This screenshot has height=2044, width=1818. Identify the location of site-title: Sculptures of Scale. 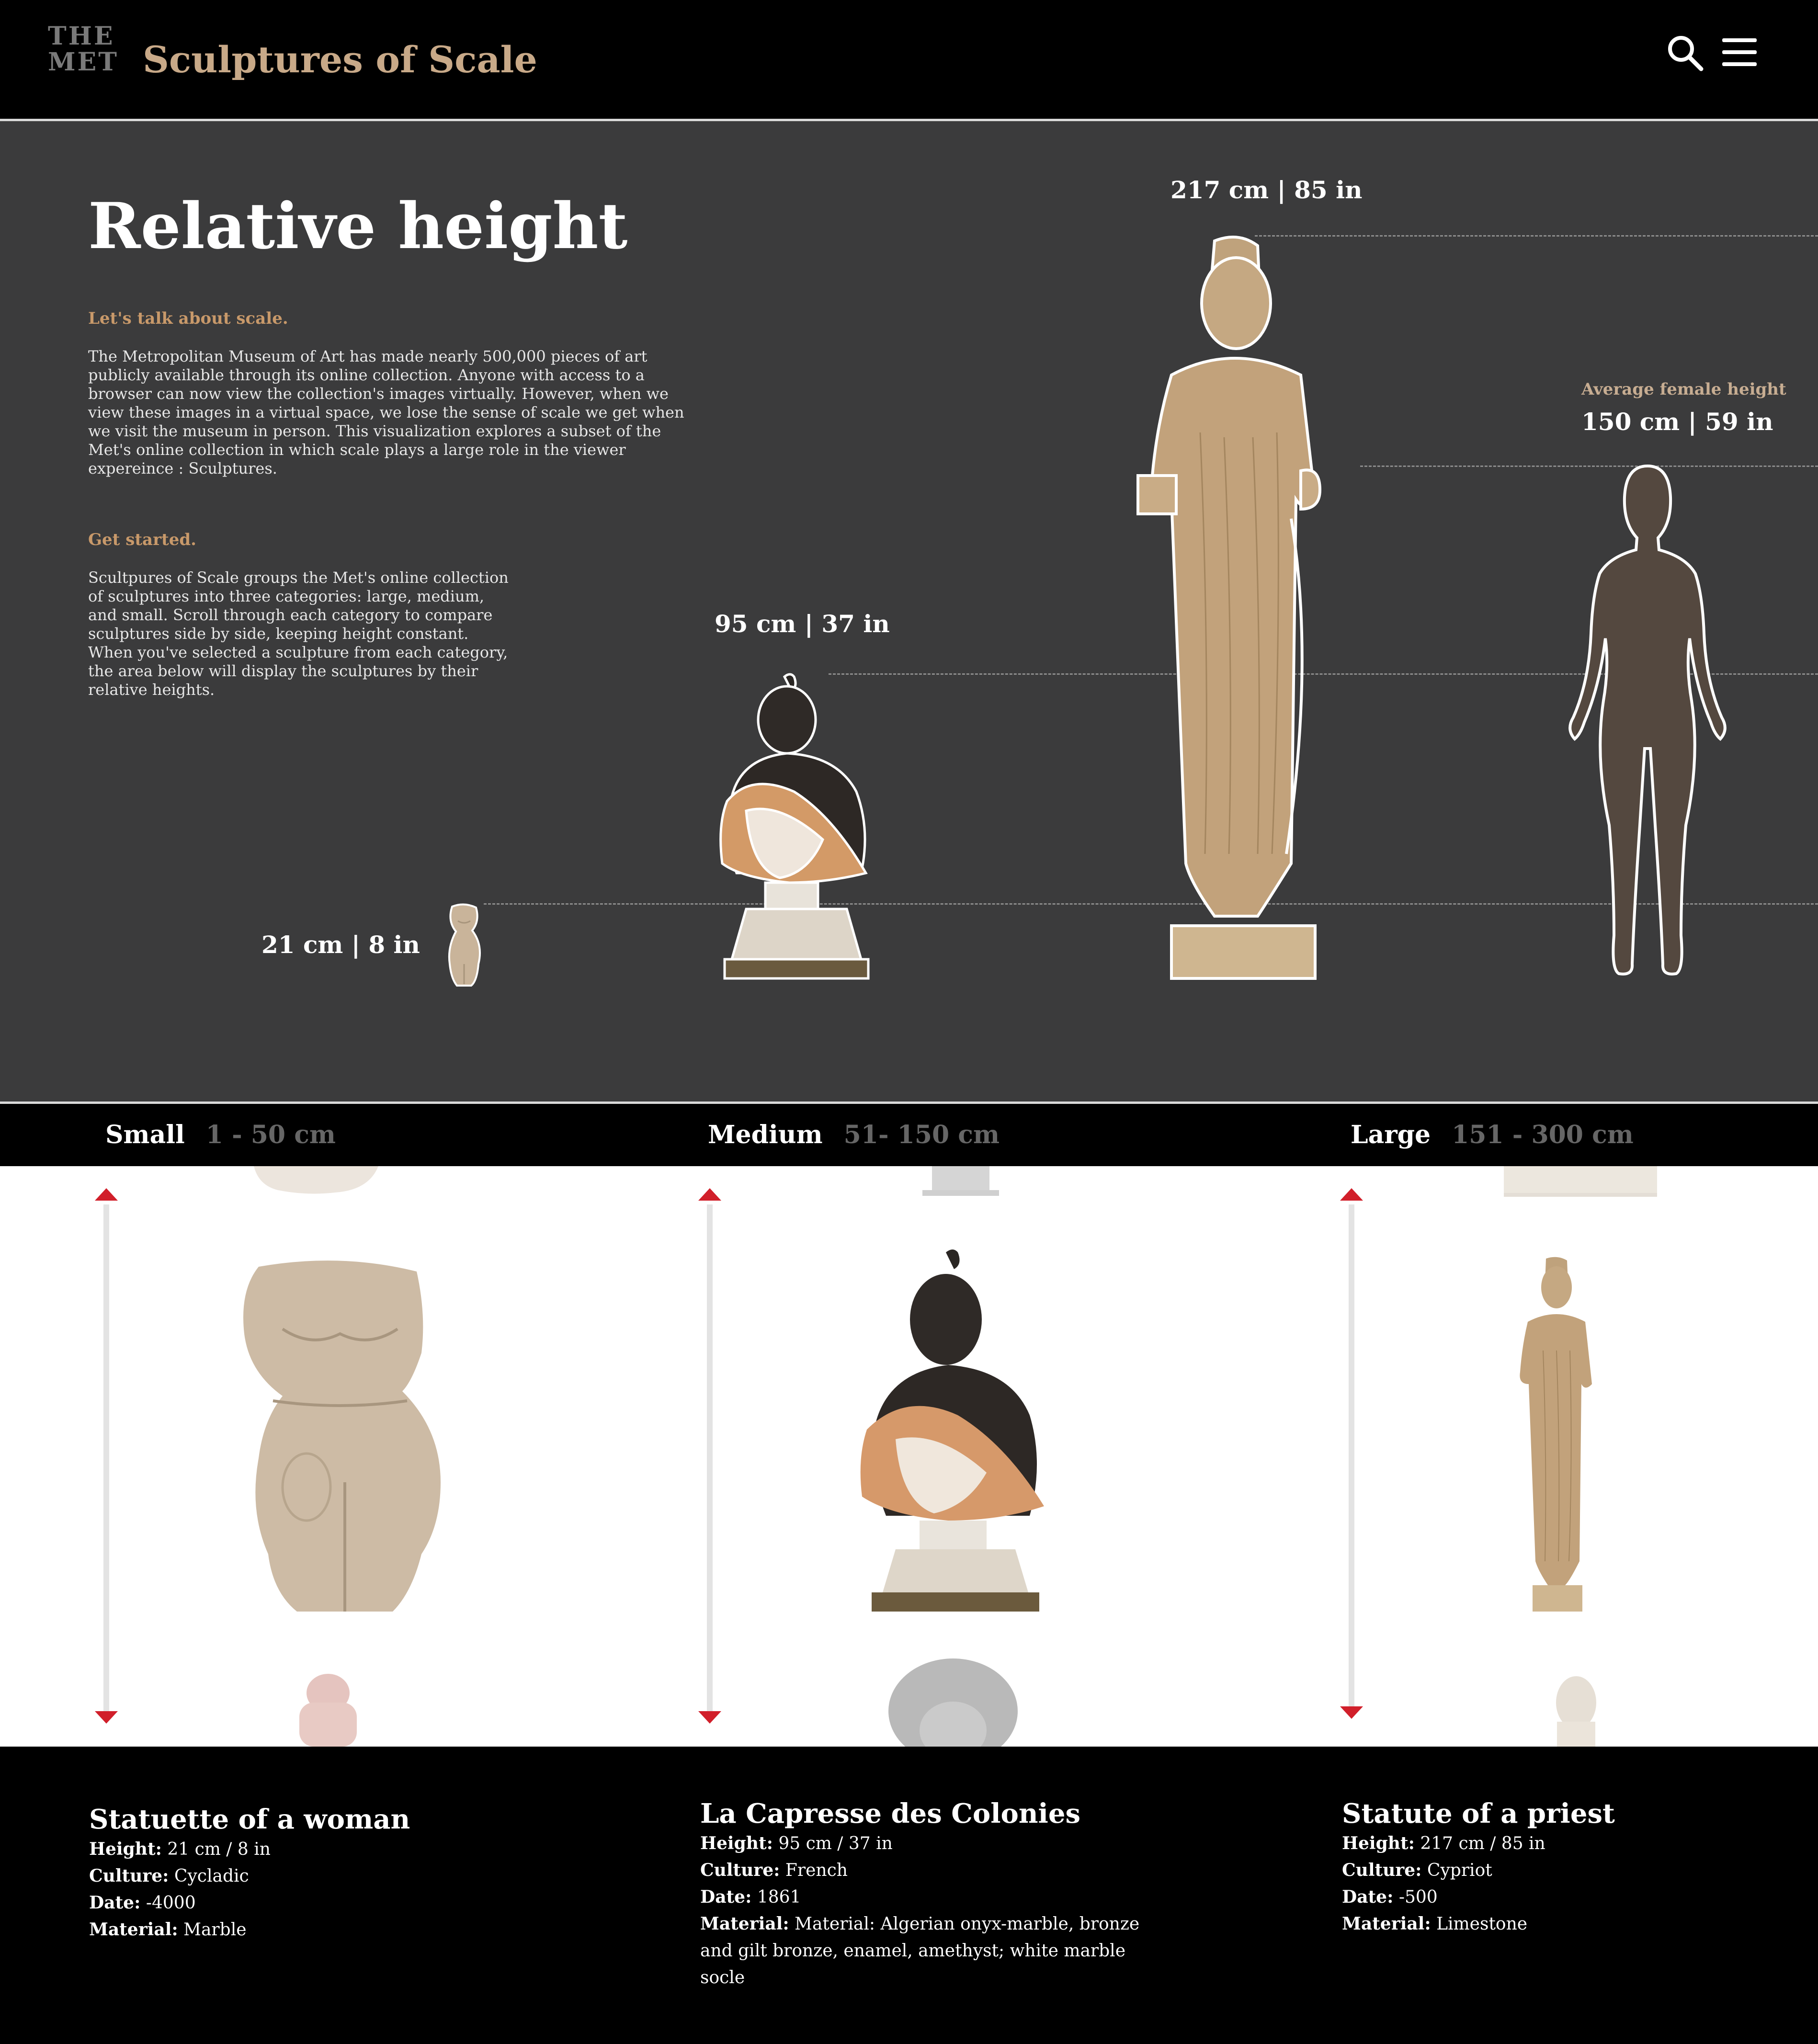
(340, 60).